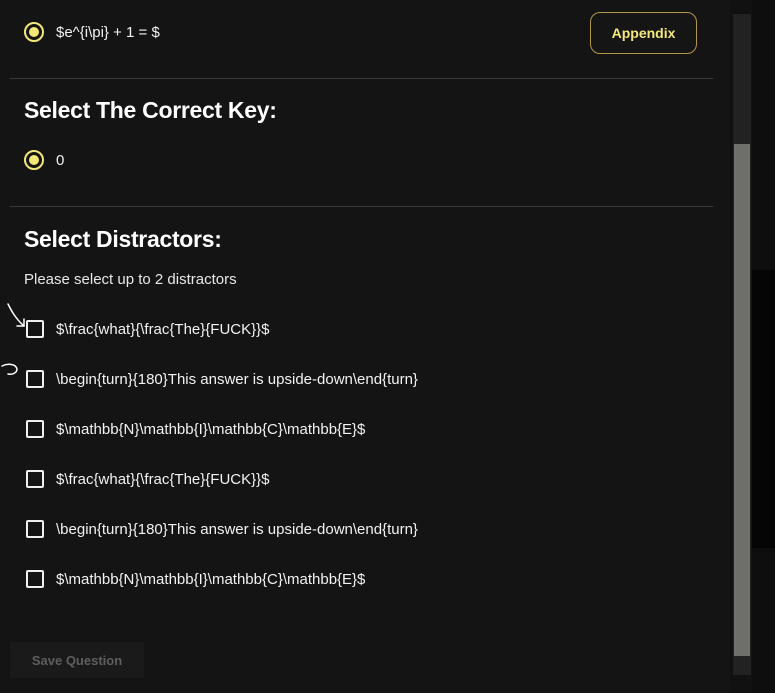 The height and width of the screenshot is (693, 775). I want to click on background-strip, so click(763, 346).